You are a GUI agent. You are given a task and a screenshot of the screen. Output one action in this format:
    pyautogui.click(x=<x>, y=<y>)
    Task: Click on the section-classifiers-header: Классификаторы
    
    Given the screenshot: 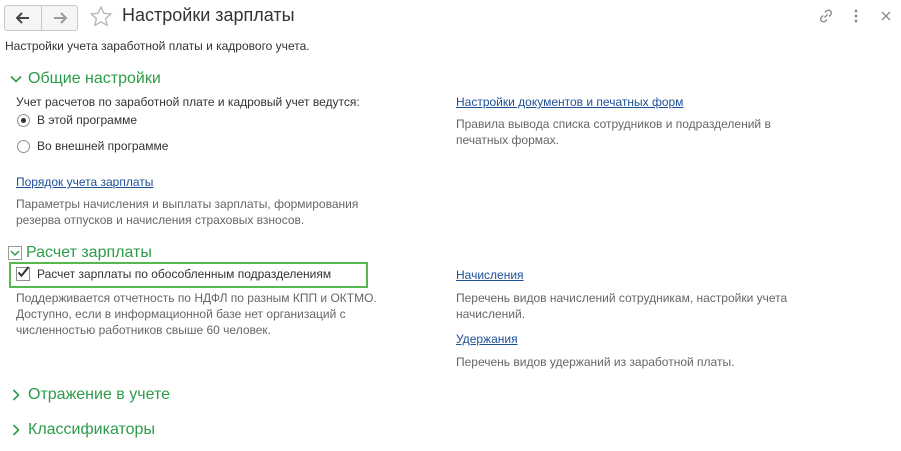 What is the action you would take?
    pyautogui.click(x=81, y=430)
    